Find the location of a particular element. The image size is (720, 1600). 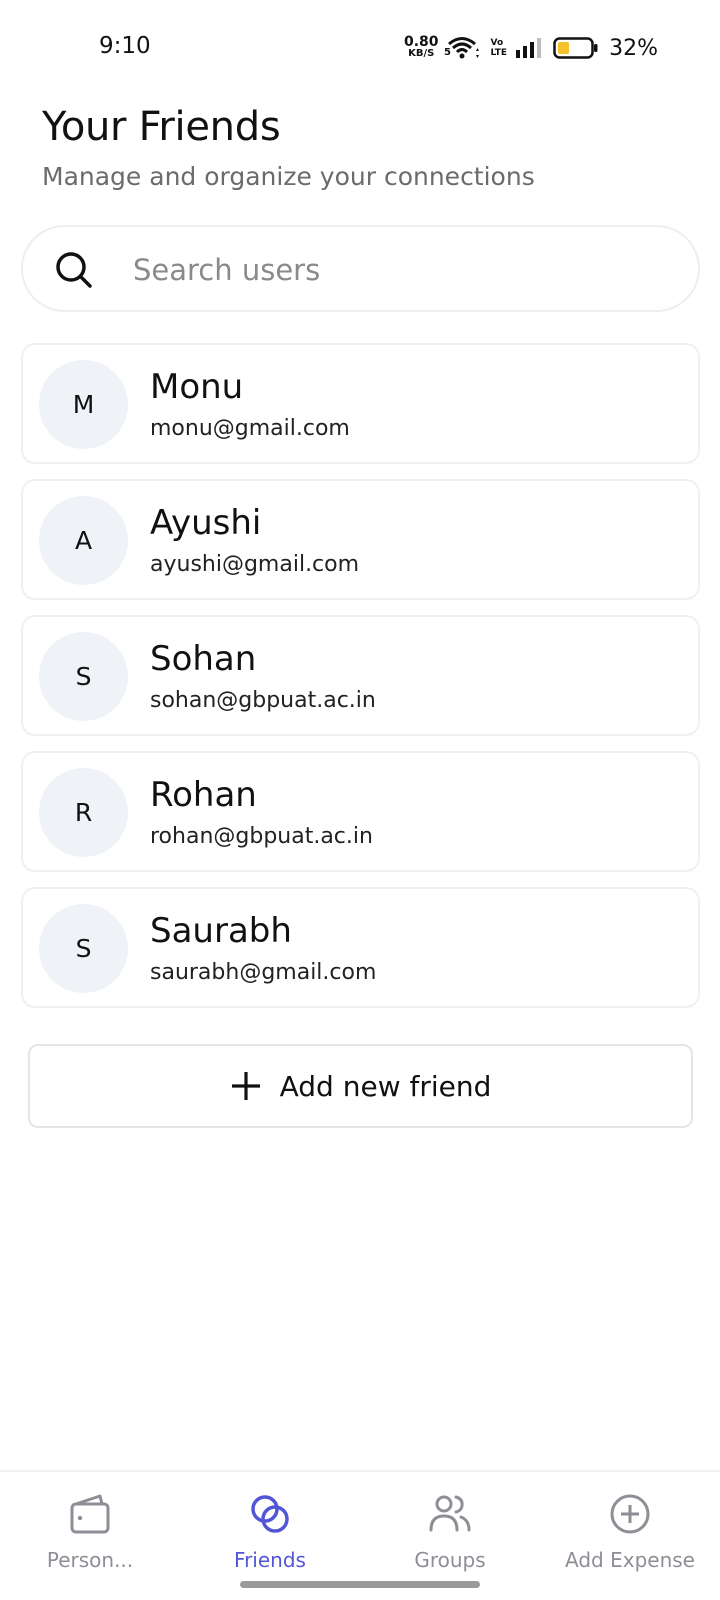

nav-groups: Groups is located at coordinates (450, 1531).